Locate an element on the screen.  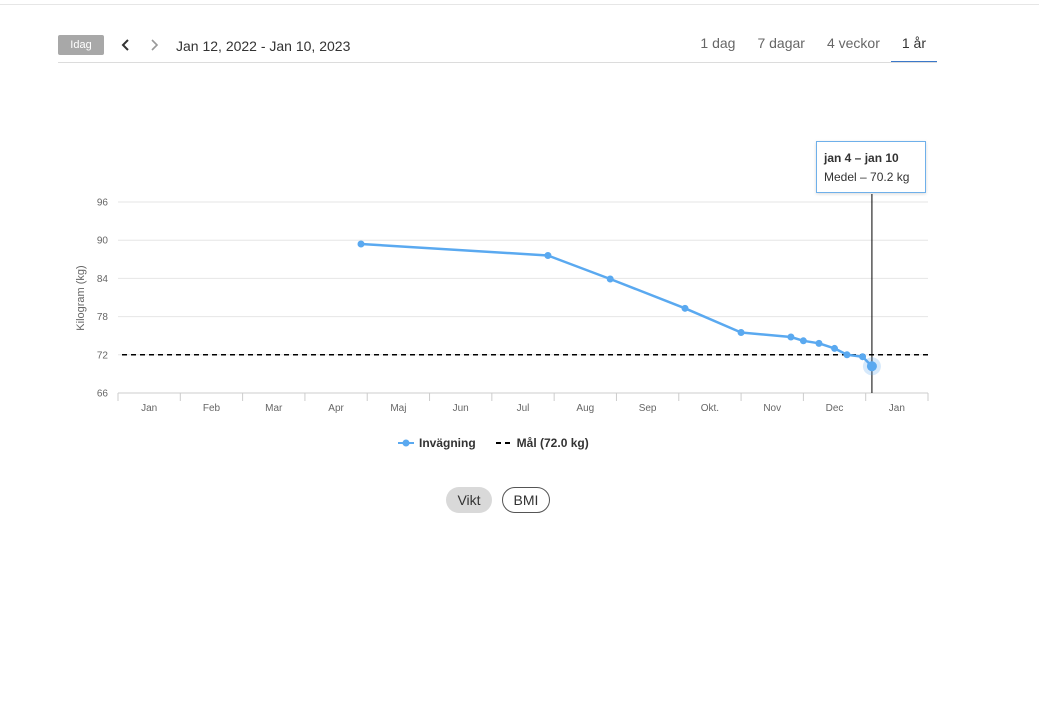
x-tick-label: Dec is located at coordinates (835, 408).